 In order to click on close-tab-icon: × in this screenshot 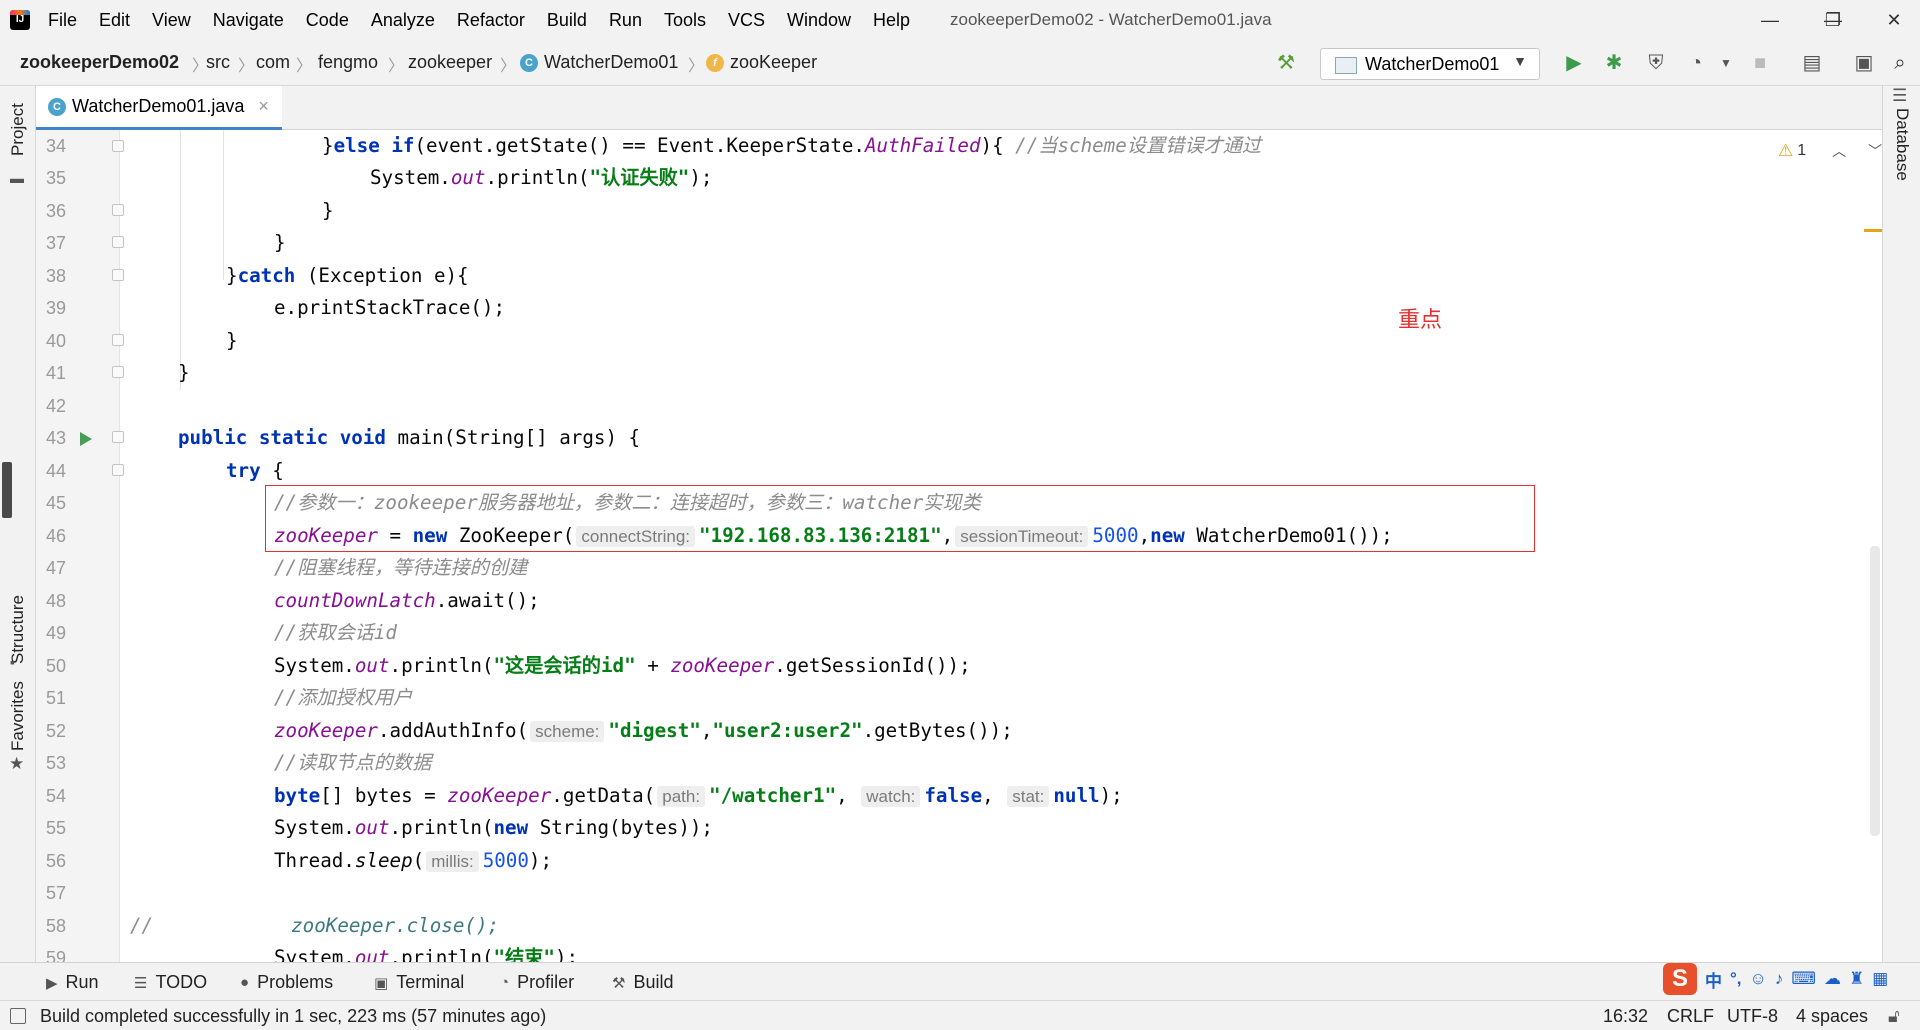, I will do `click(263, 106)`.